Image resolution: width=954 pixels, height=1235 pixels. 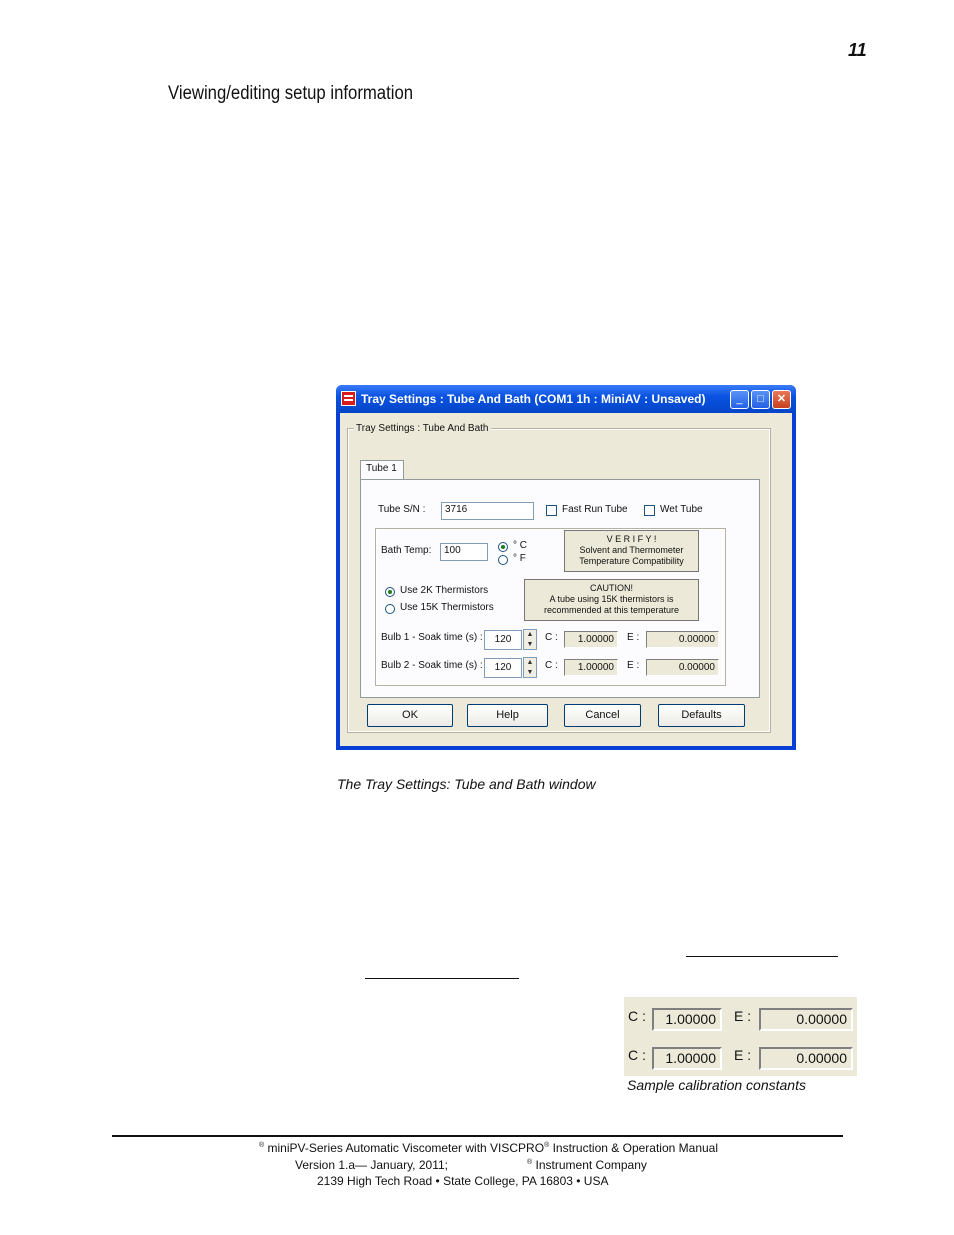 I want to click on caution-title: CAUTION!, so click(x=611, y=588).